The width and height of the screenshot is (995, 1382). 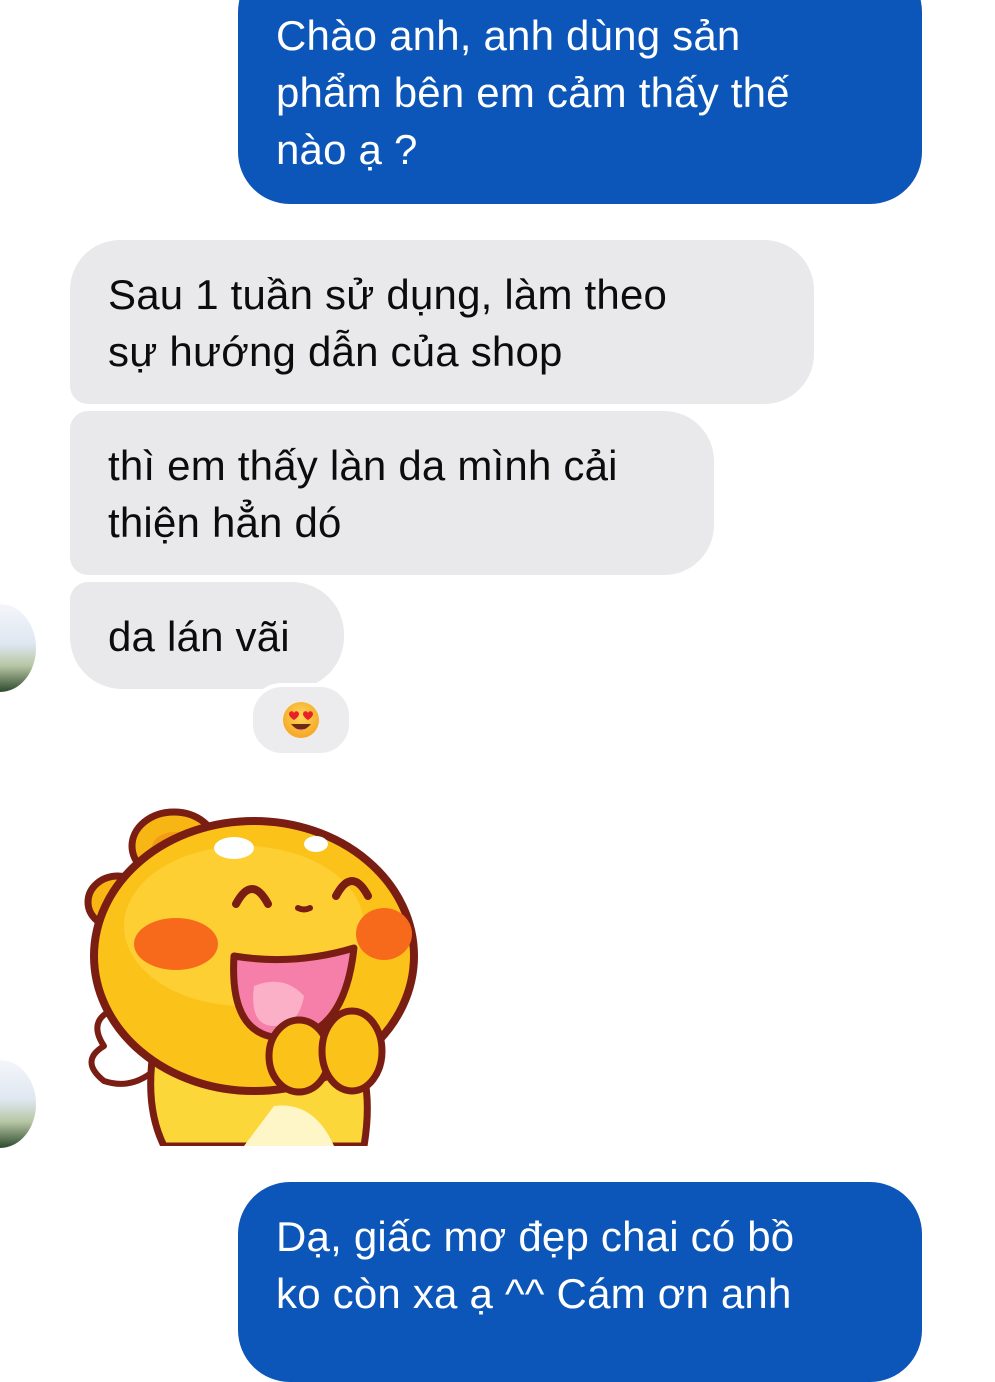 What do you see at coordinates (363, 465) in the screenshot?
I see `message-text-line: thì em thấy làn da mình cải` at bounding box center [363, 465].